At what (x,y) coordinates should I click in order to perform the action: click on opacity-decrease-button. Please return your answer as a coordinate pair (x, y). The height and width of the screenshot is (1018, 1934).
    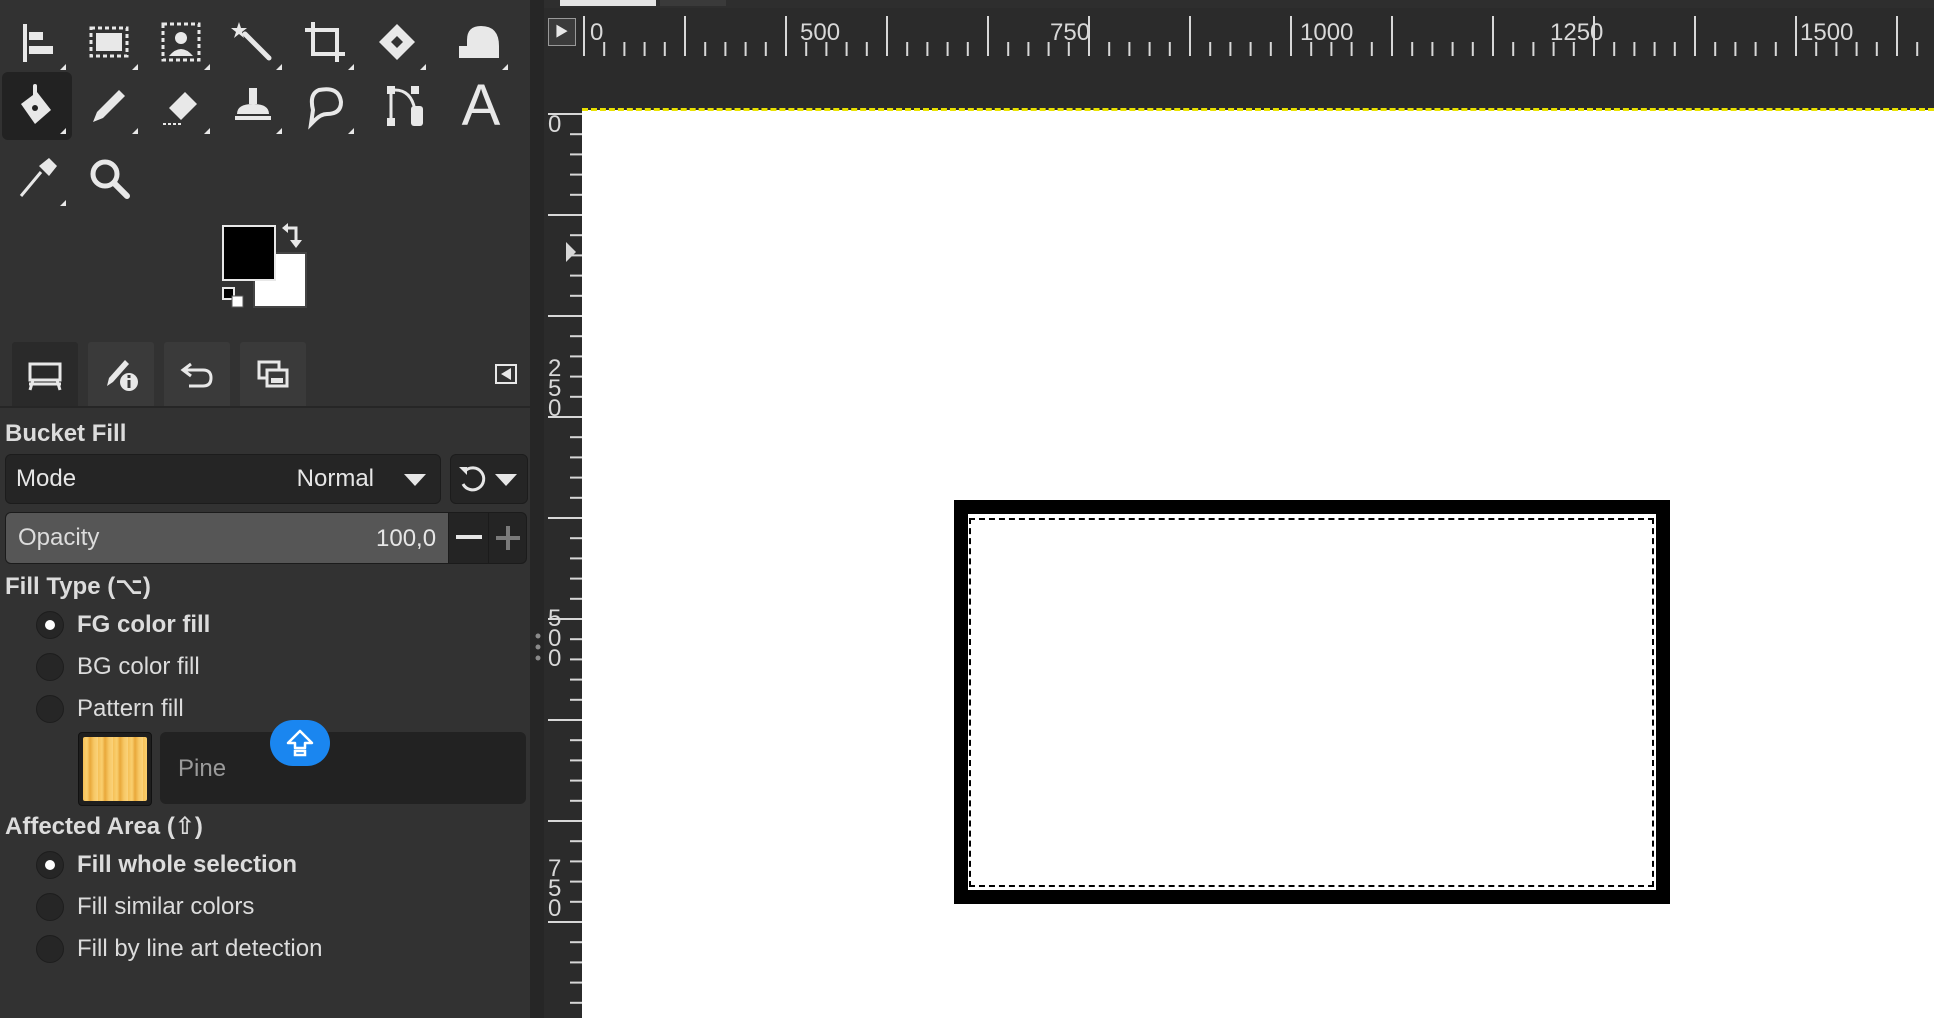
    Looking at the image, I should click on (468, 538).